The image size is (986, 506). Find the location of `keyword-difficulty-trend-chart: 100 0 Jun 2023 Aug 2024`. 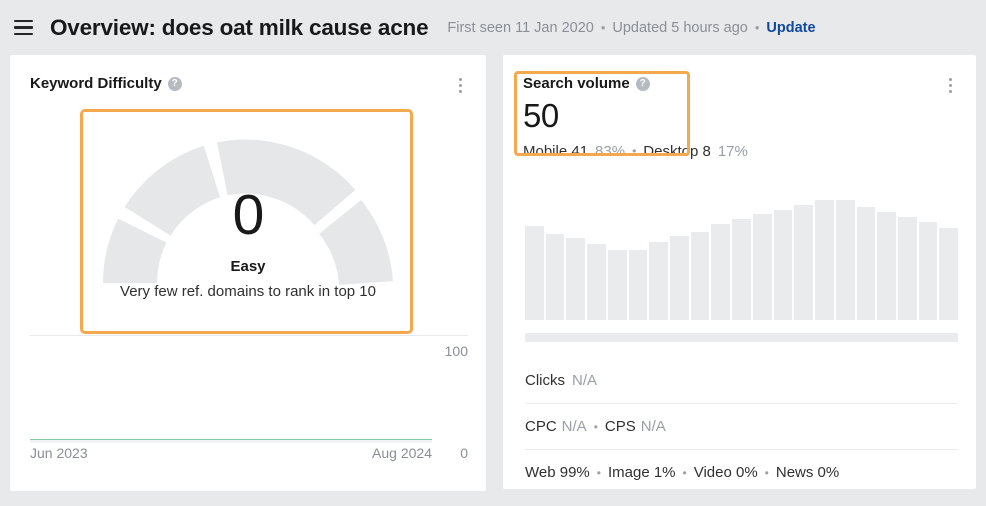

keyword-difficulty-trend-chart: 100 0 Jun 2023 Aug 2024 is located at coordinates (249, 403).